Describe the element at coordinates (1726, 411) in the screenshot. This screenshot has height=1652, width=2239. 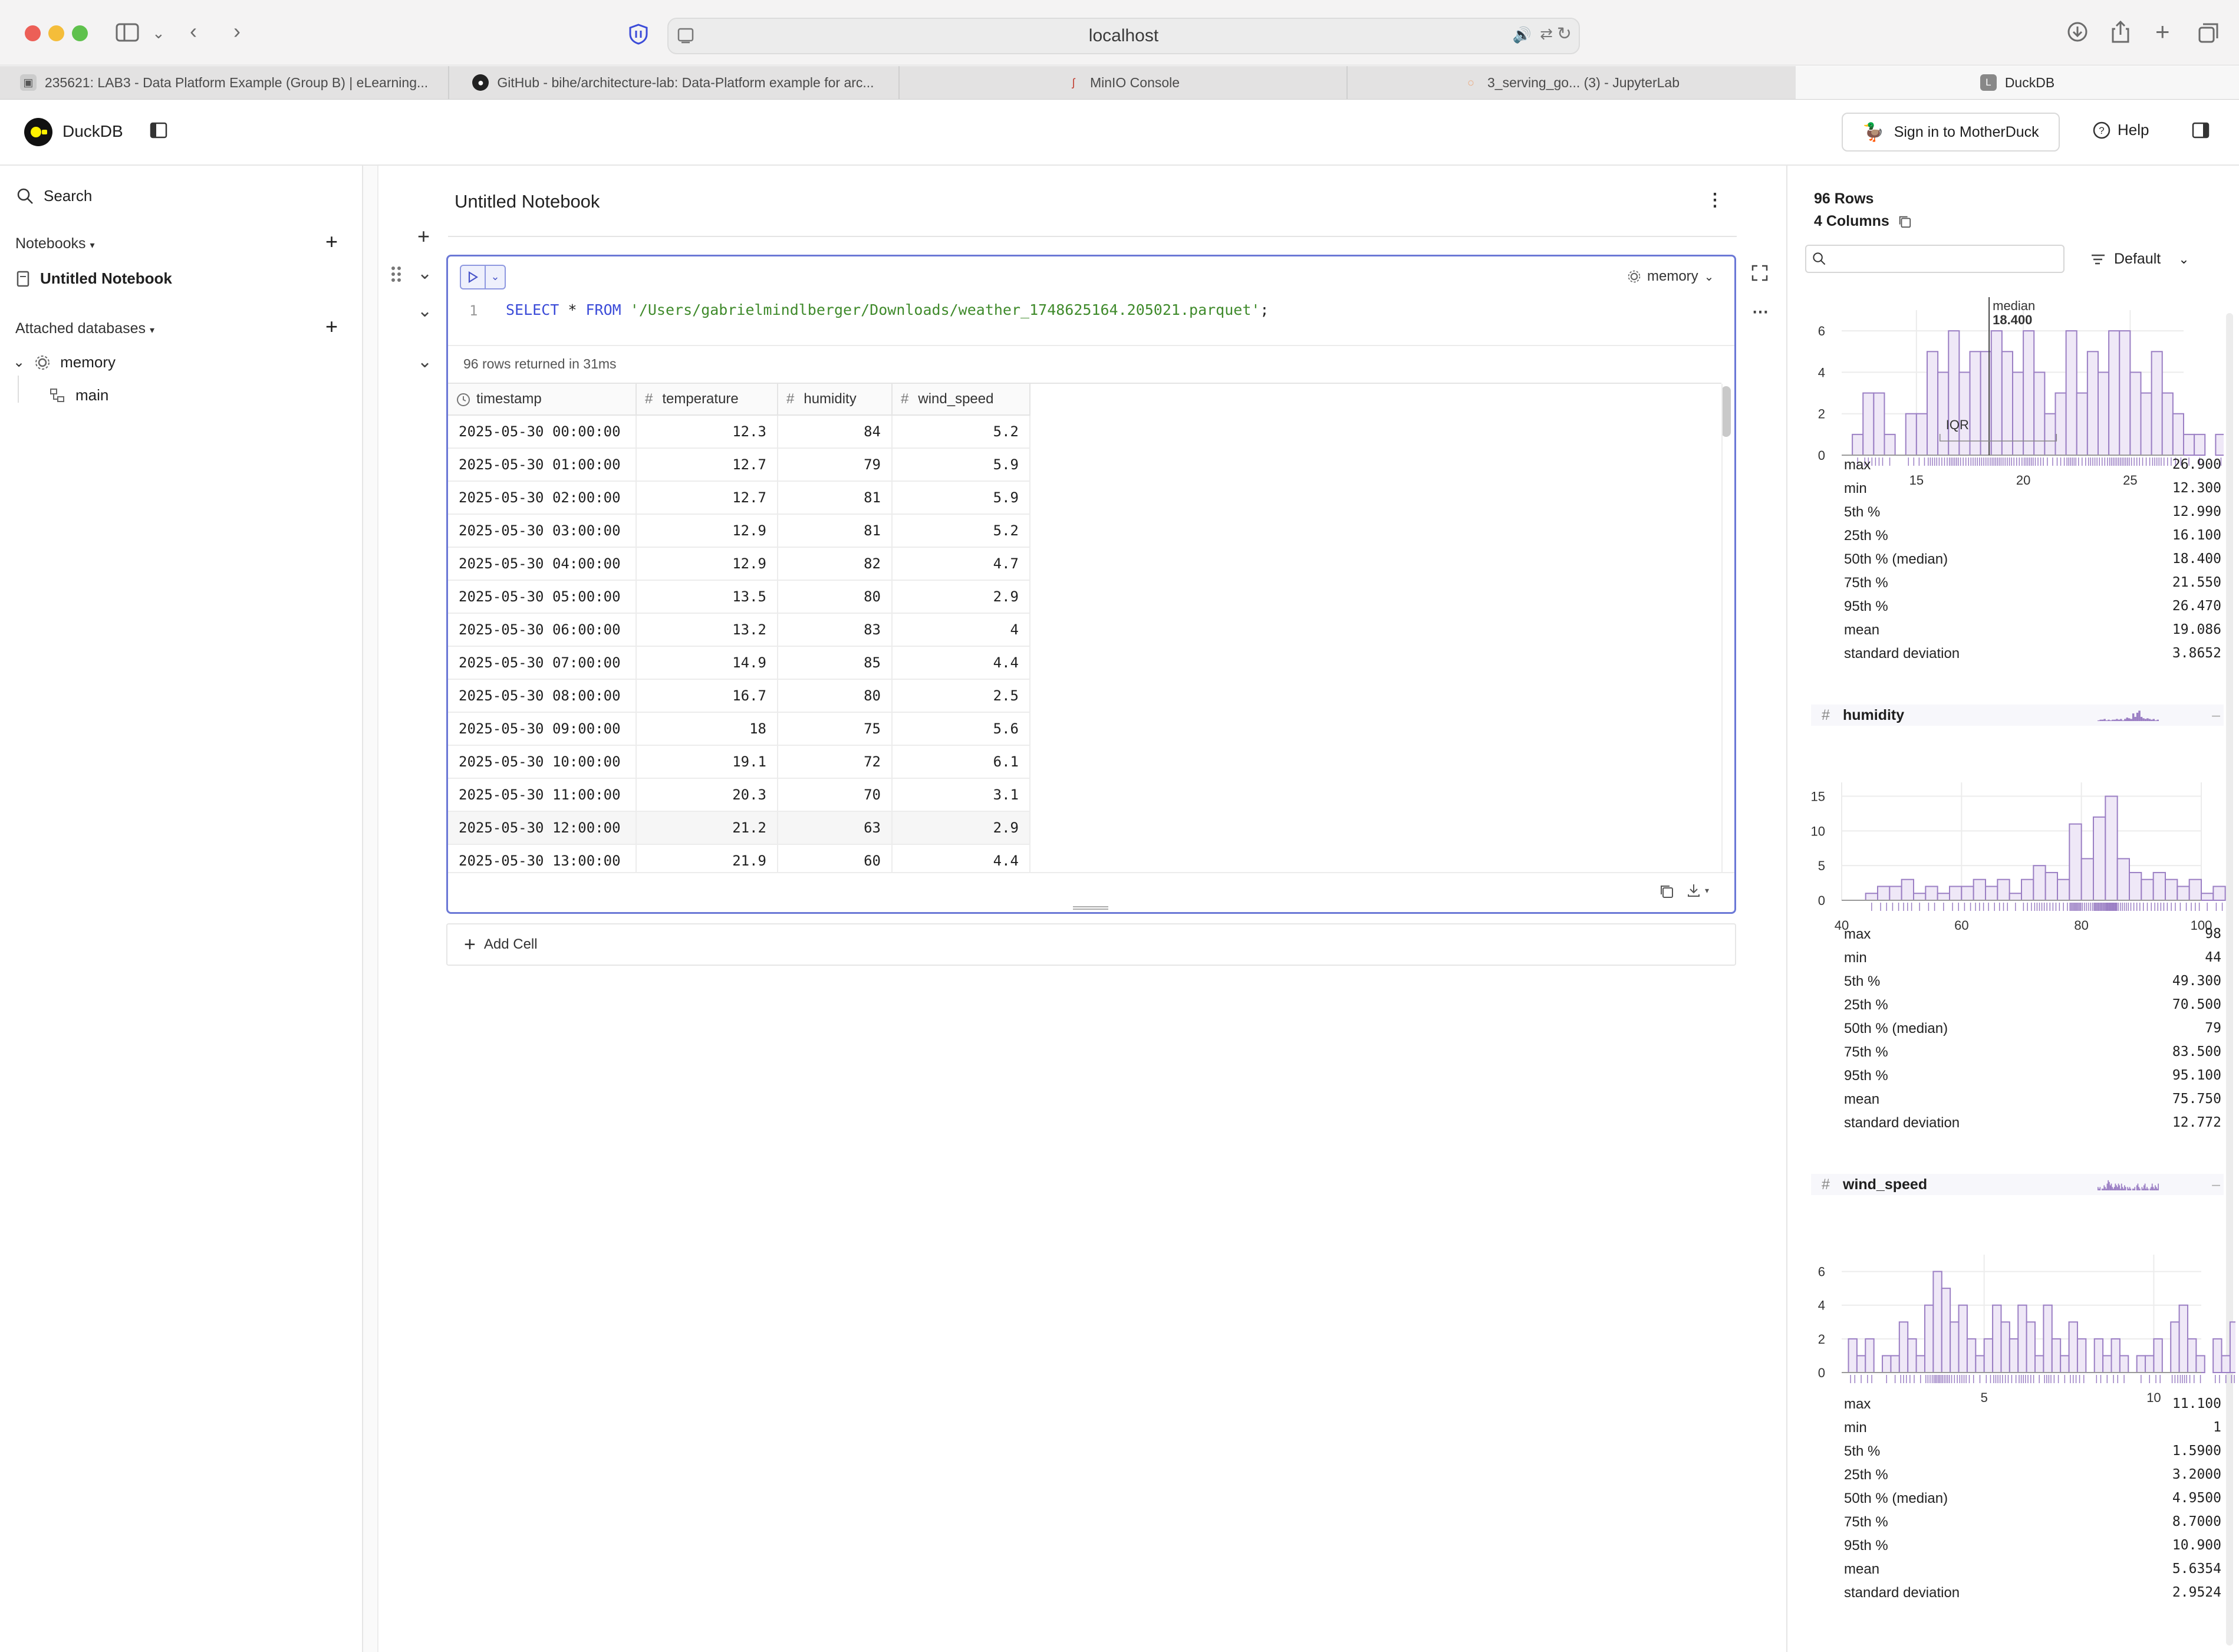
I see `results-scrollbar` at that location.